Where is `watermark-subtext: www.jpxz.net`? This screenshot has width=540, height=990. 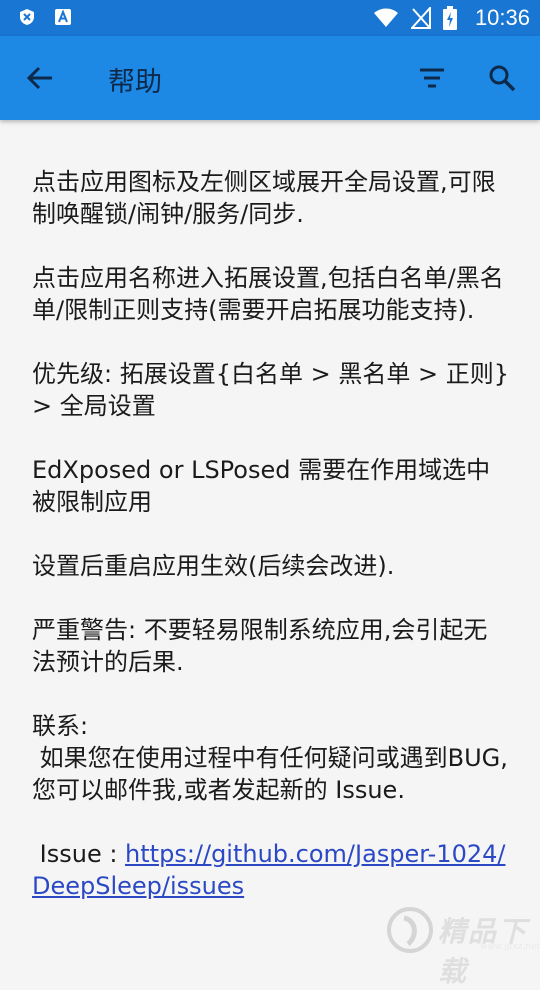
watermark-subtext: www.jpxz.net is located at coordinates (510, 947).